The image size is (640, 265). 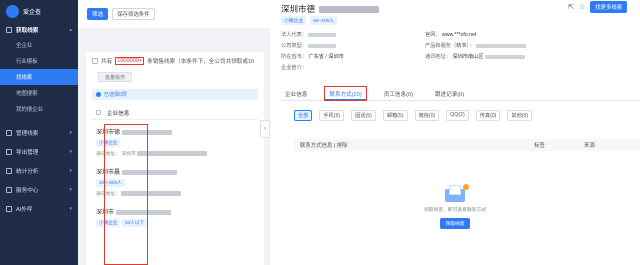 What do you see at coordinates (398, 93) in the screenshot?
I see `tab-employees: 员工信息(0)` at bounding box center [398, 93].